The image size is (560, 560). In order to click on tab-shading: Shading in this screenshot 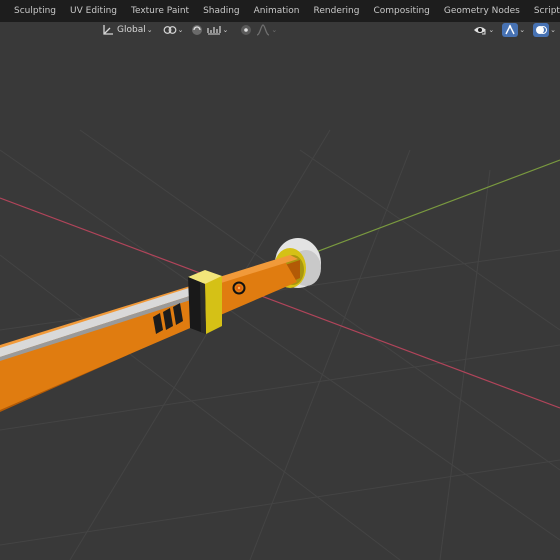, I will do `click(221, 11)`.